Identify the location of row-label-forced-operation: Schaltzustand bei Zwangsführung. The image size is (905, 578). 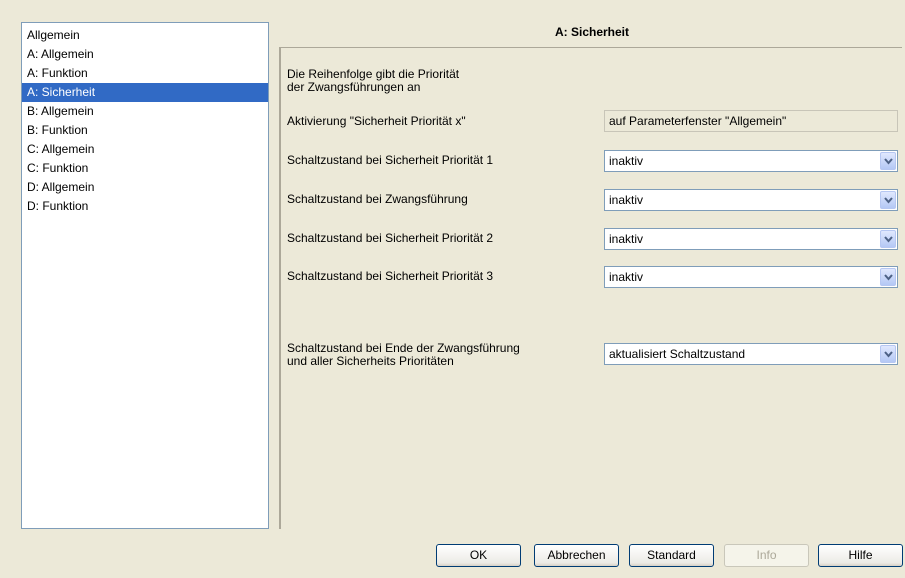
(377, 199).